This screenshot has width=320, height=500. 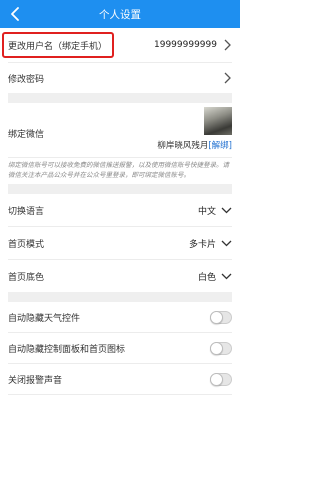 I want to click on language-value: 中文, so click(x=206, y=211).